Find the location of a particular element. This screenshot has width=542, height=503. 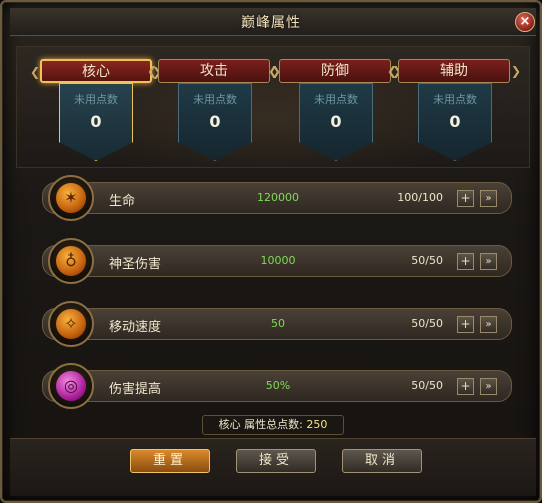

attribute-row-move-speed: 移动速度 50 50/50 + » is located at coordinates (277, 324).